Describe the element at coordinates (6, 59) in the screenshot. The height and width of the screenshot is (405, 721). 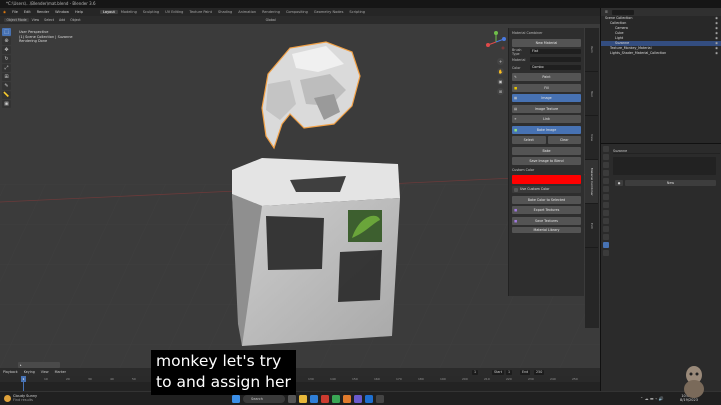
I see `rotate-icon: ↻` at that location.